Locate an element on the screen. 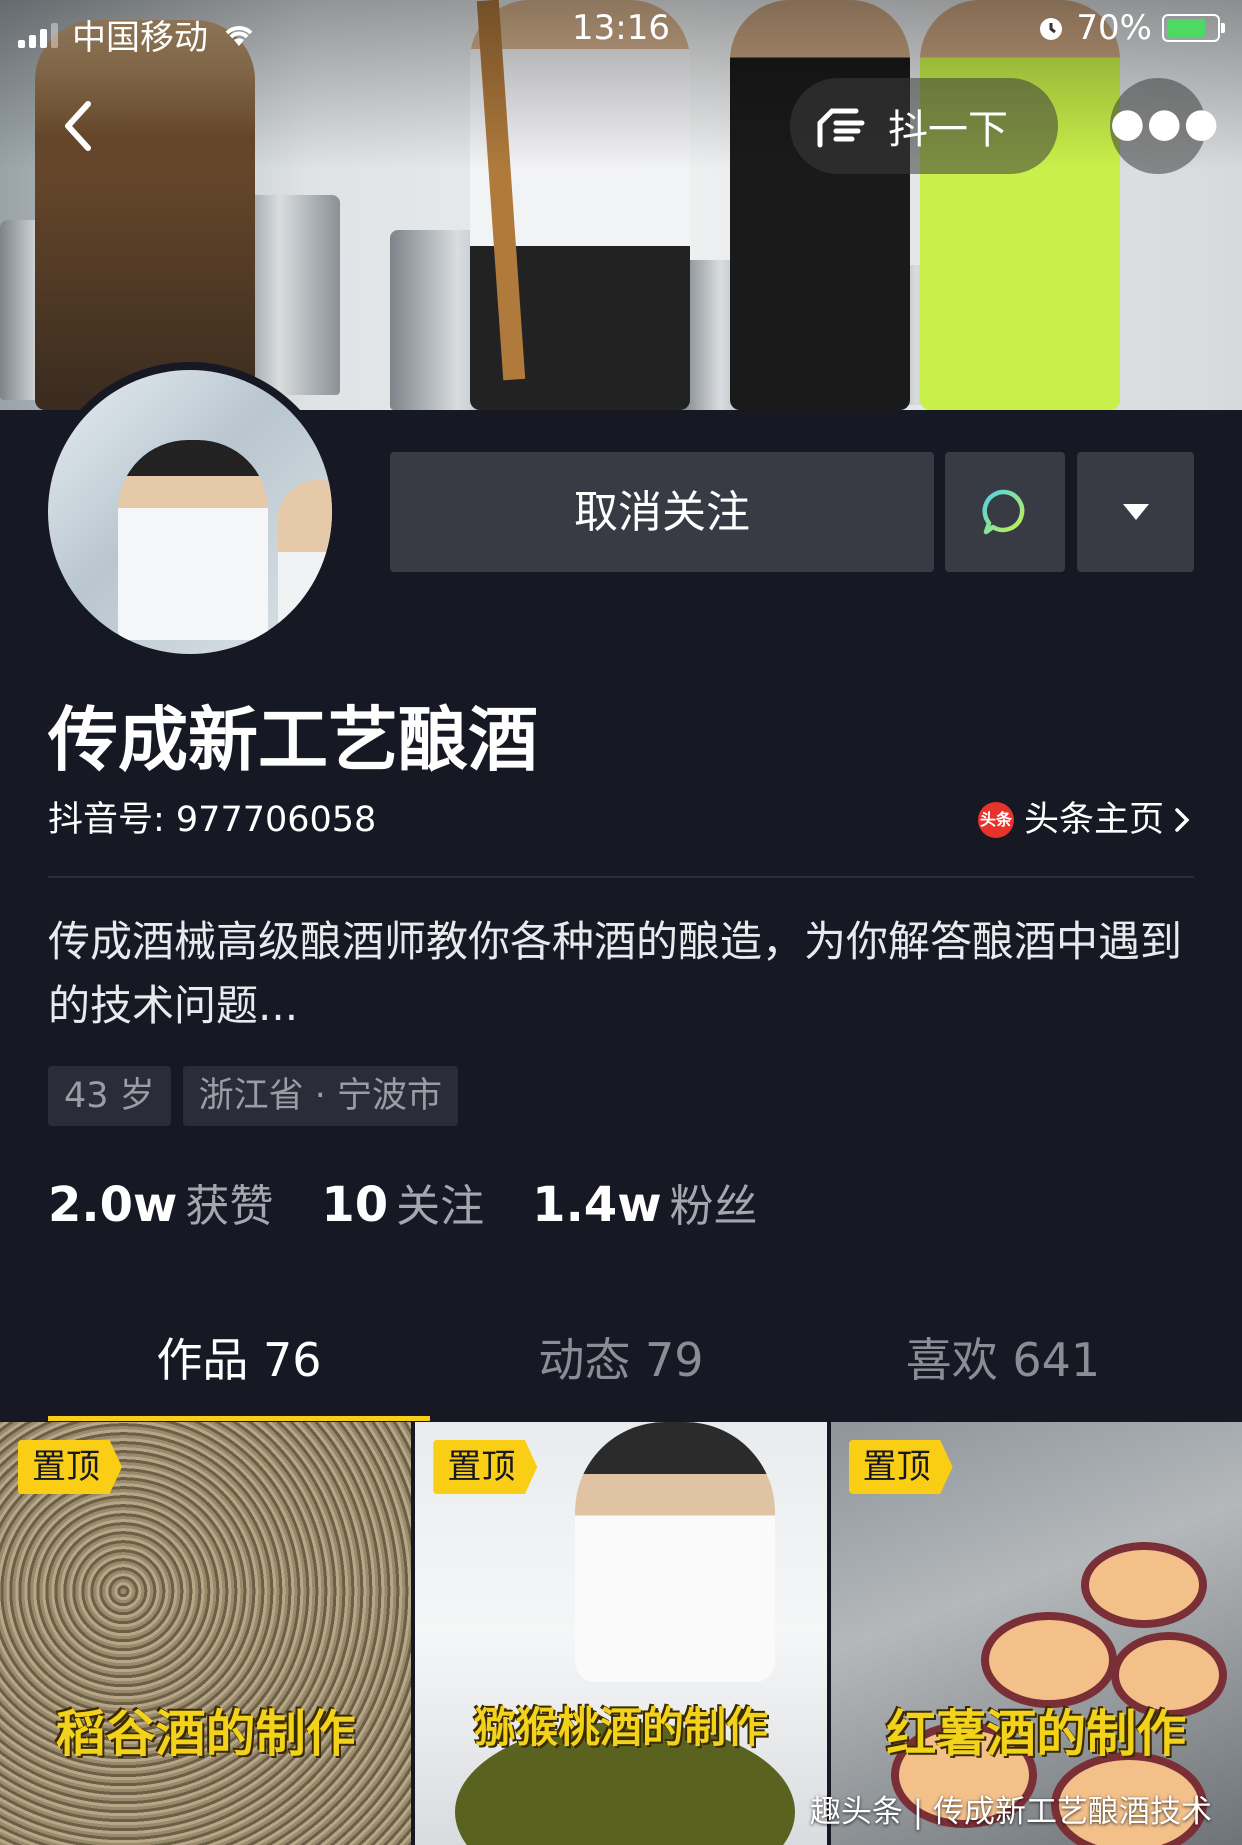 This screenshot has width=1242, height=1845. alarm-icon is located at coordinates (1051, 29).